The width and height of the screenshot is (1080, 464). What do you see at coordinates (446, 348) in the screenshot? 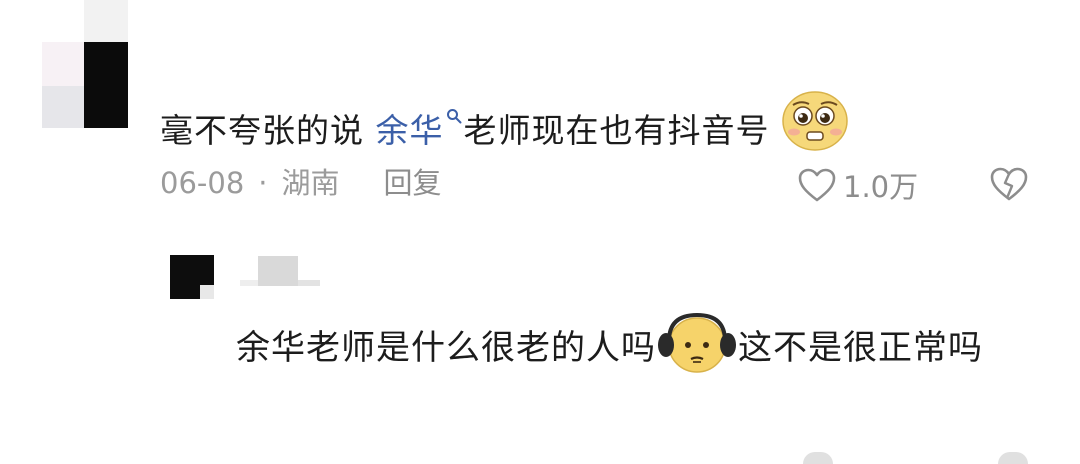
I see `reply-text-before: 余华老师是什么很老的人吗` at bounding box center [446, 348].